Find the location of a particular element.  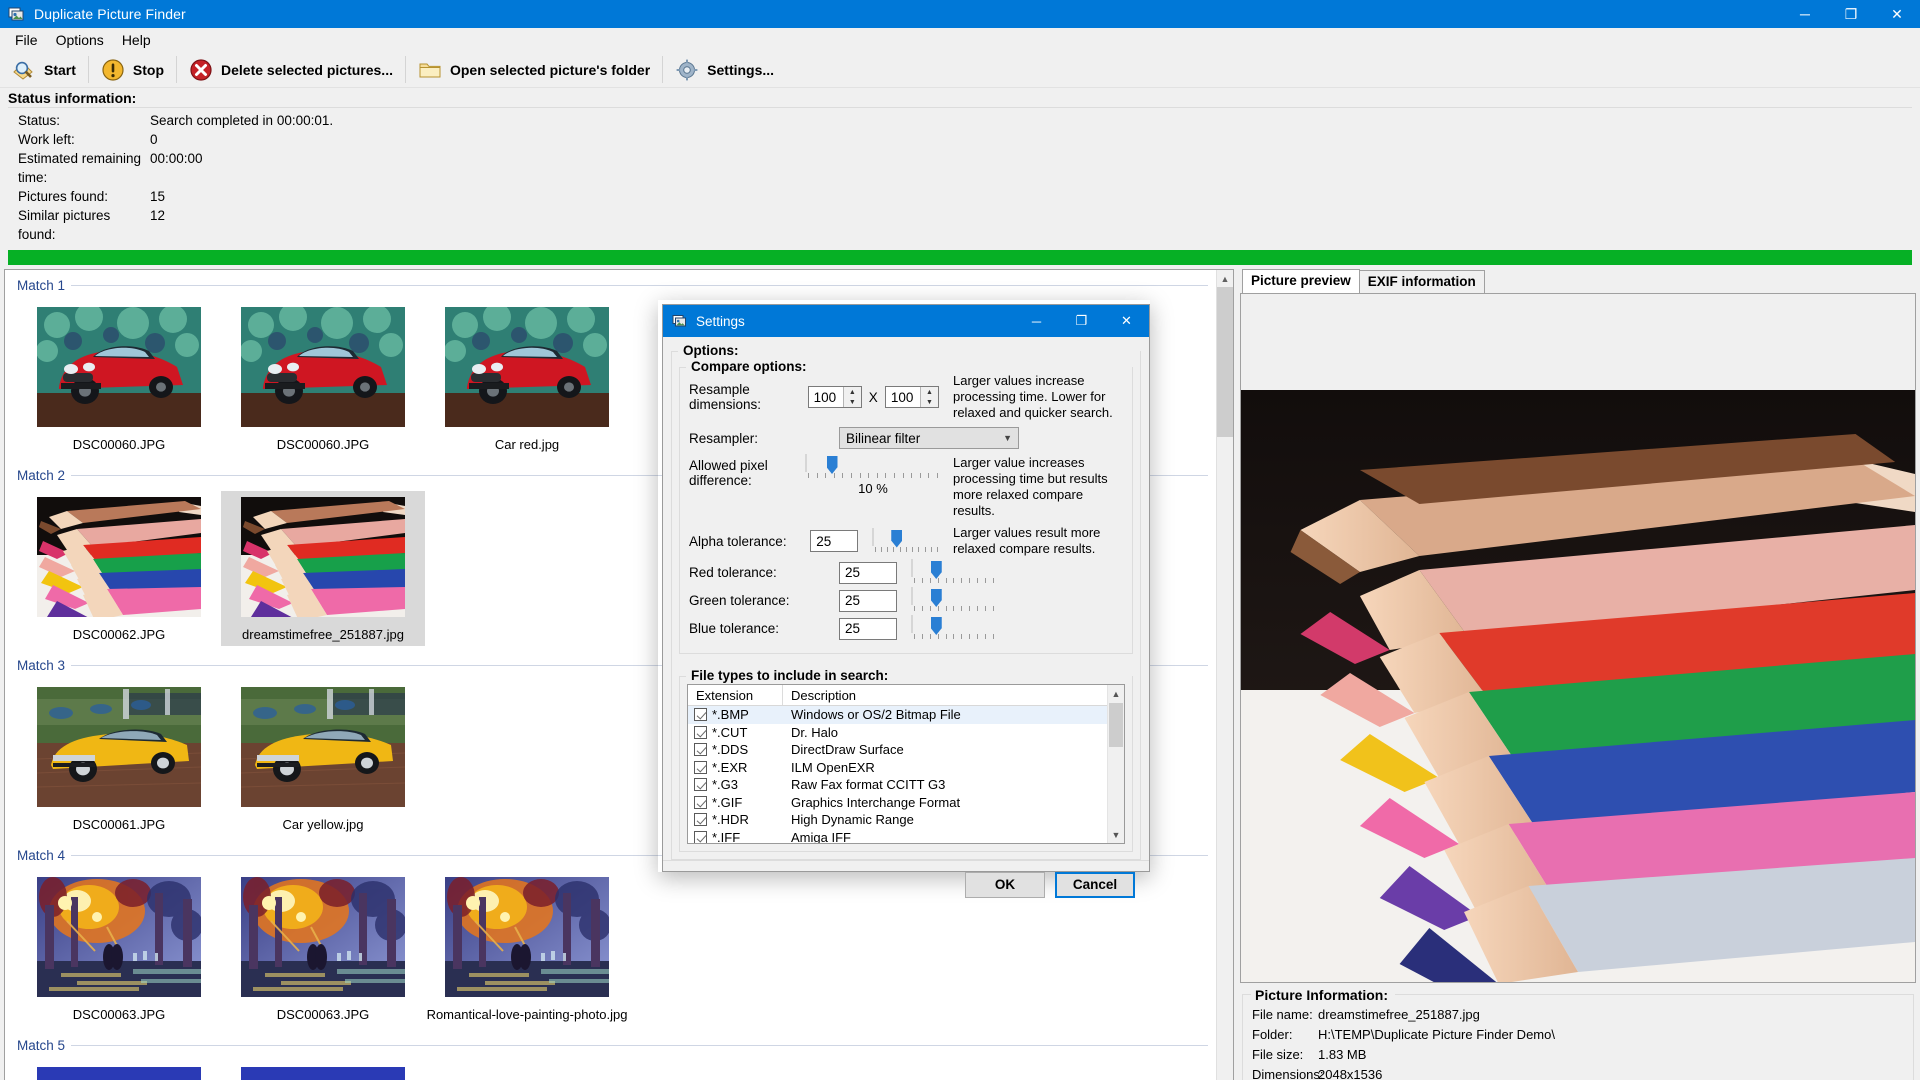

resample-width-input: 100 ▲ ▼ is located at coordinates (834, 397).